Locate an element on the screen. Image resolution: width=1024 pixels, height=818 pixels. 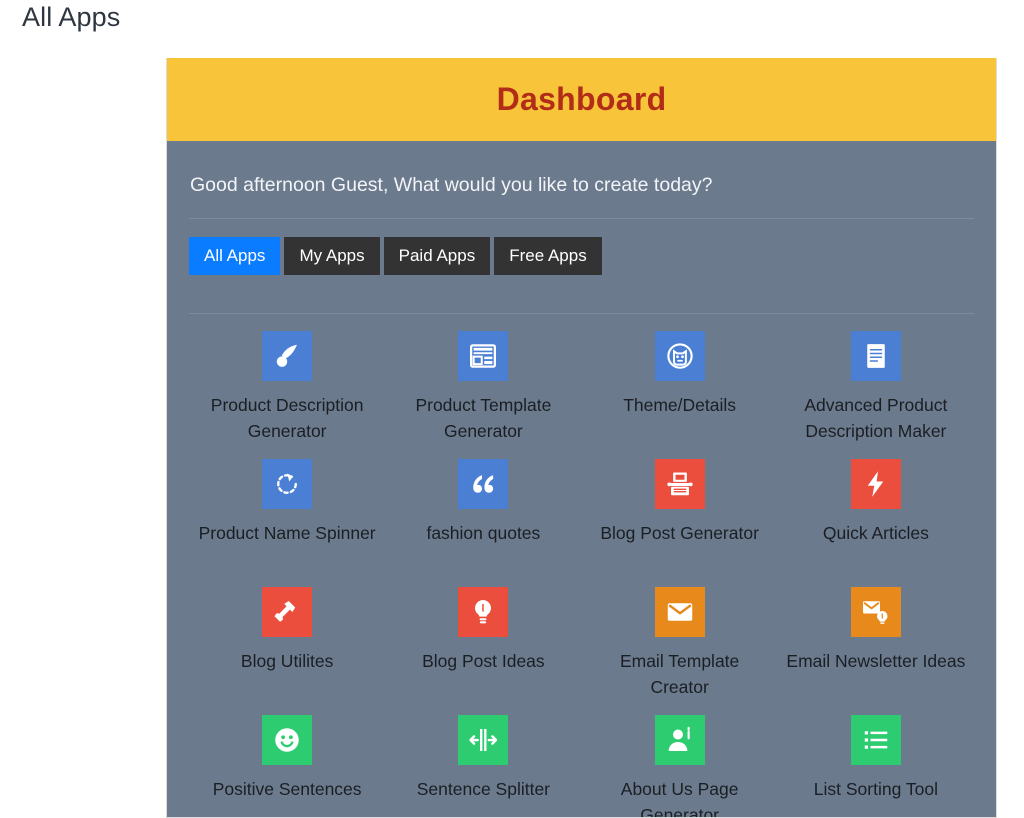
envelope-icon is located at coordinates (679, 612).